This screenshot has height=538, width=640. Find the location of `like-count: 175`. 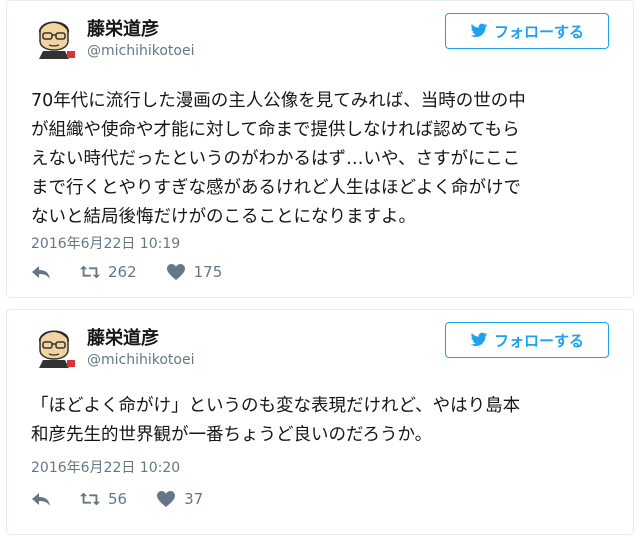

like-count: 175 is located at coordinates (208, 272).